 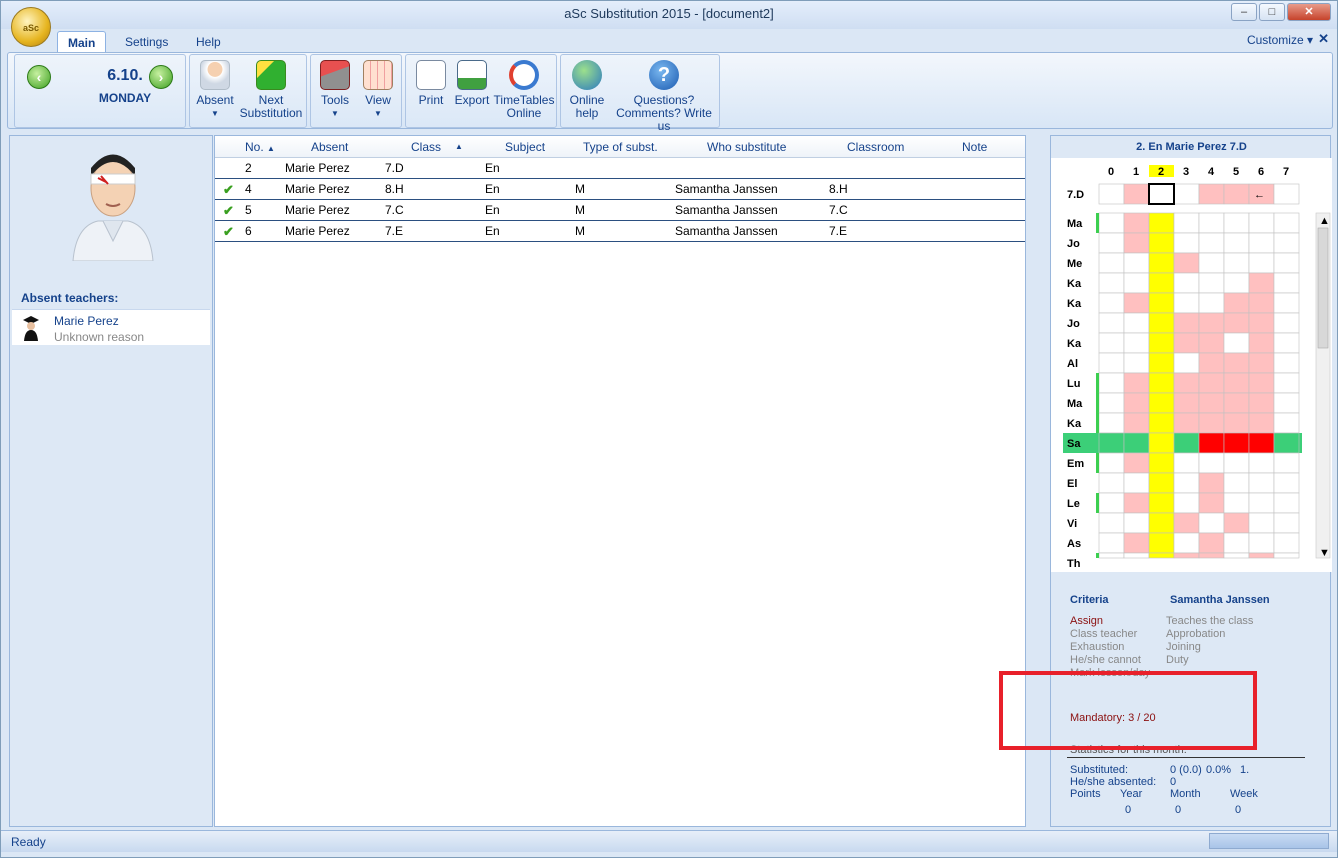 What do you see at coordinates (1097, 647) in the screenshot?
I see `criteria-exhaustion: Exhaustion` at bounding box center [1097, 647].